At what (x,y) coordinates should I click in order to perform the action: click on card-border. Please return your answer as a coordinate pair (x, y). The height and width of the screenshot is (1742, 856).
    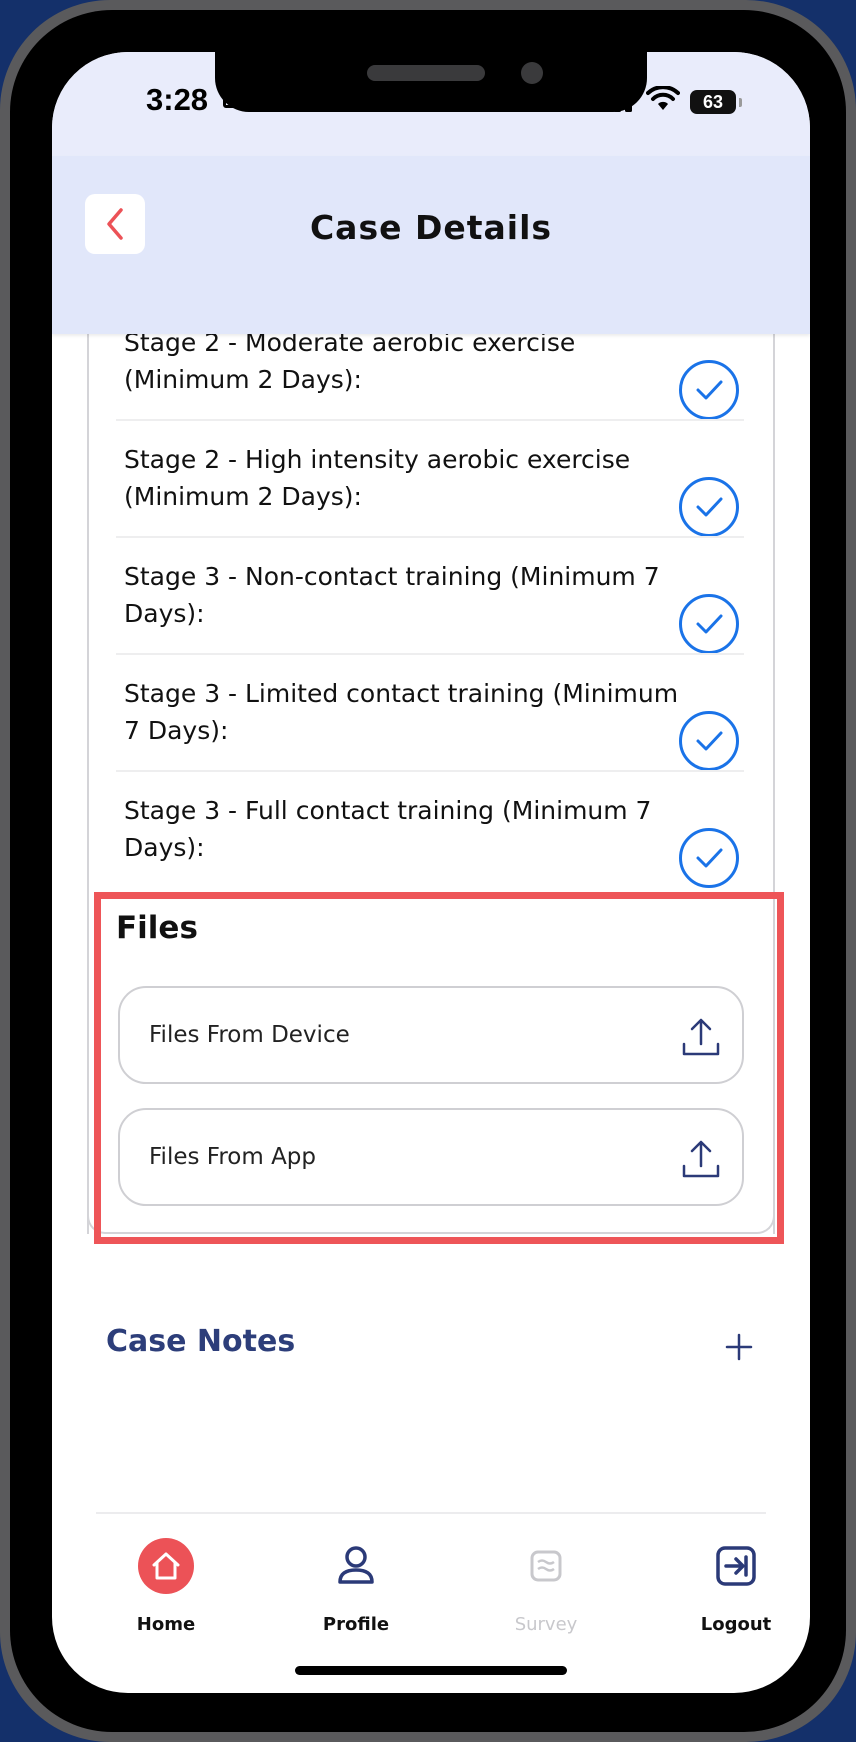
    Looking at the image, I should click on (88, 758).